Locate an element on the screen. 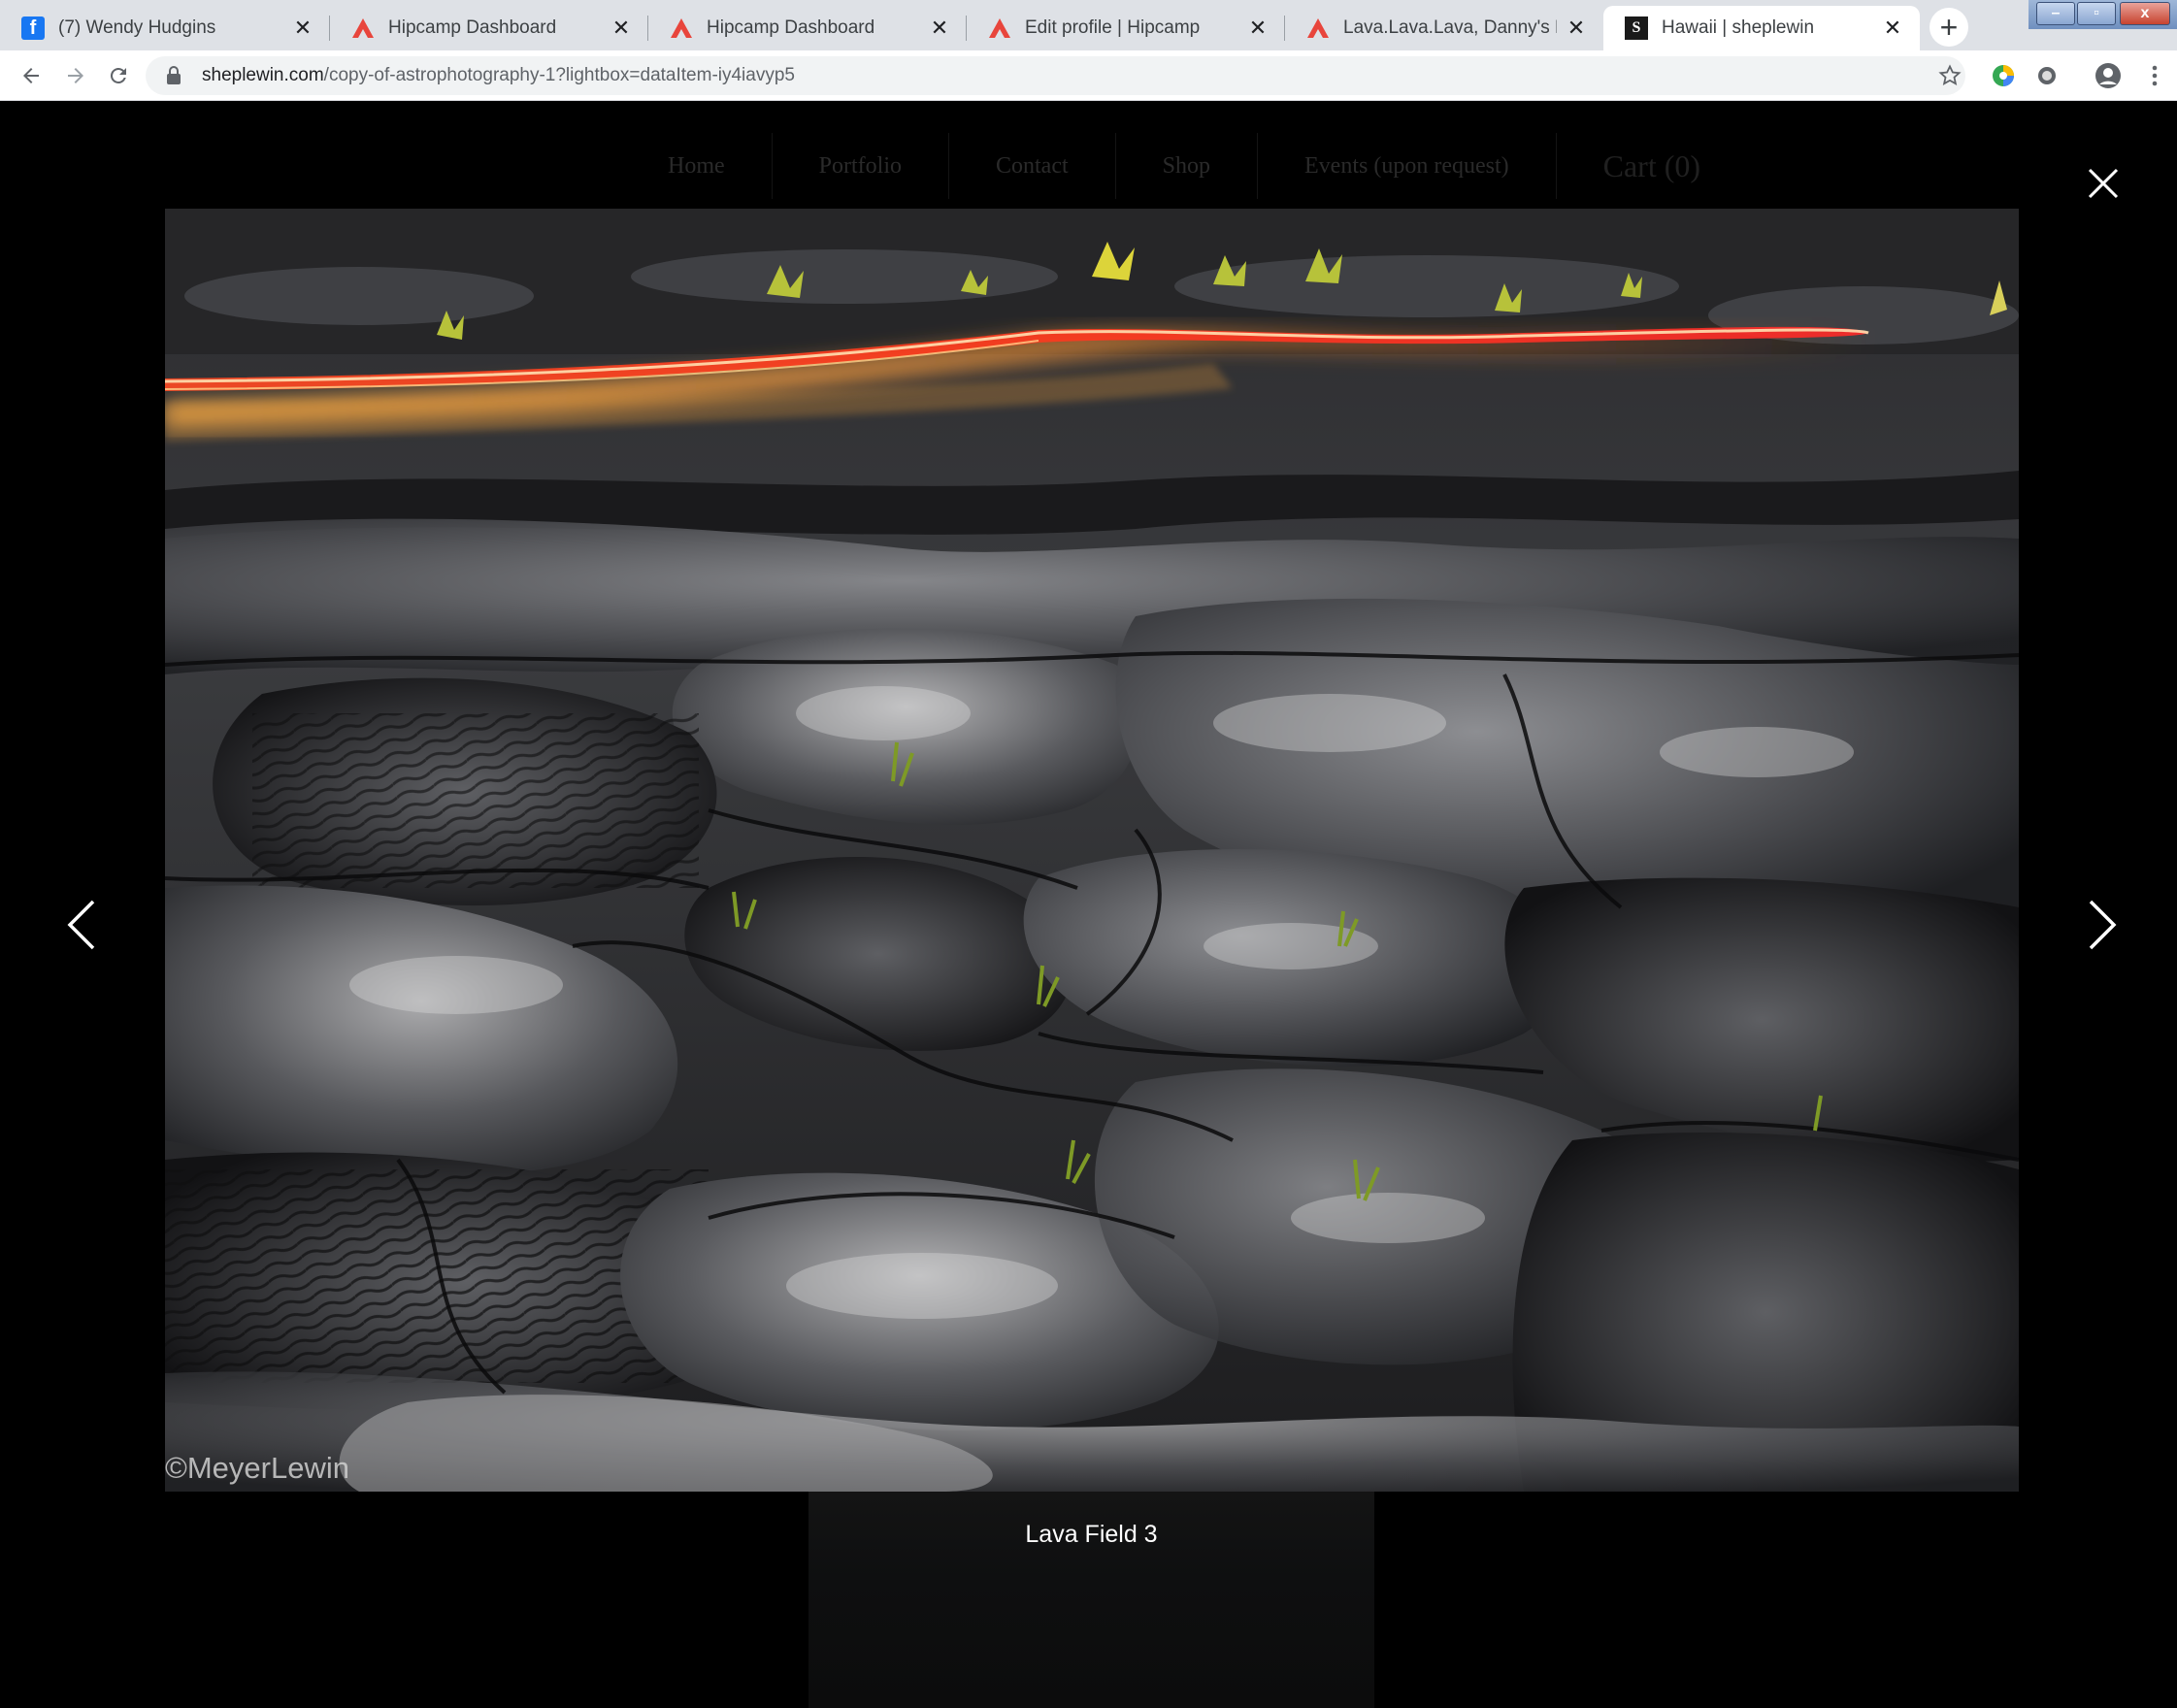 This screenshot has width=2177, height=1708. forward-button is located at coordinates (75, 75).